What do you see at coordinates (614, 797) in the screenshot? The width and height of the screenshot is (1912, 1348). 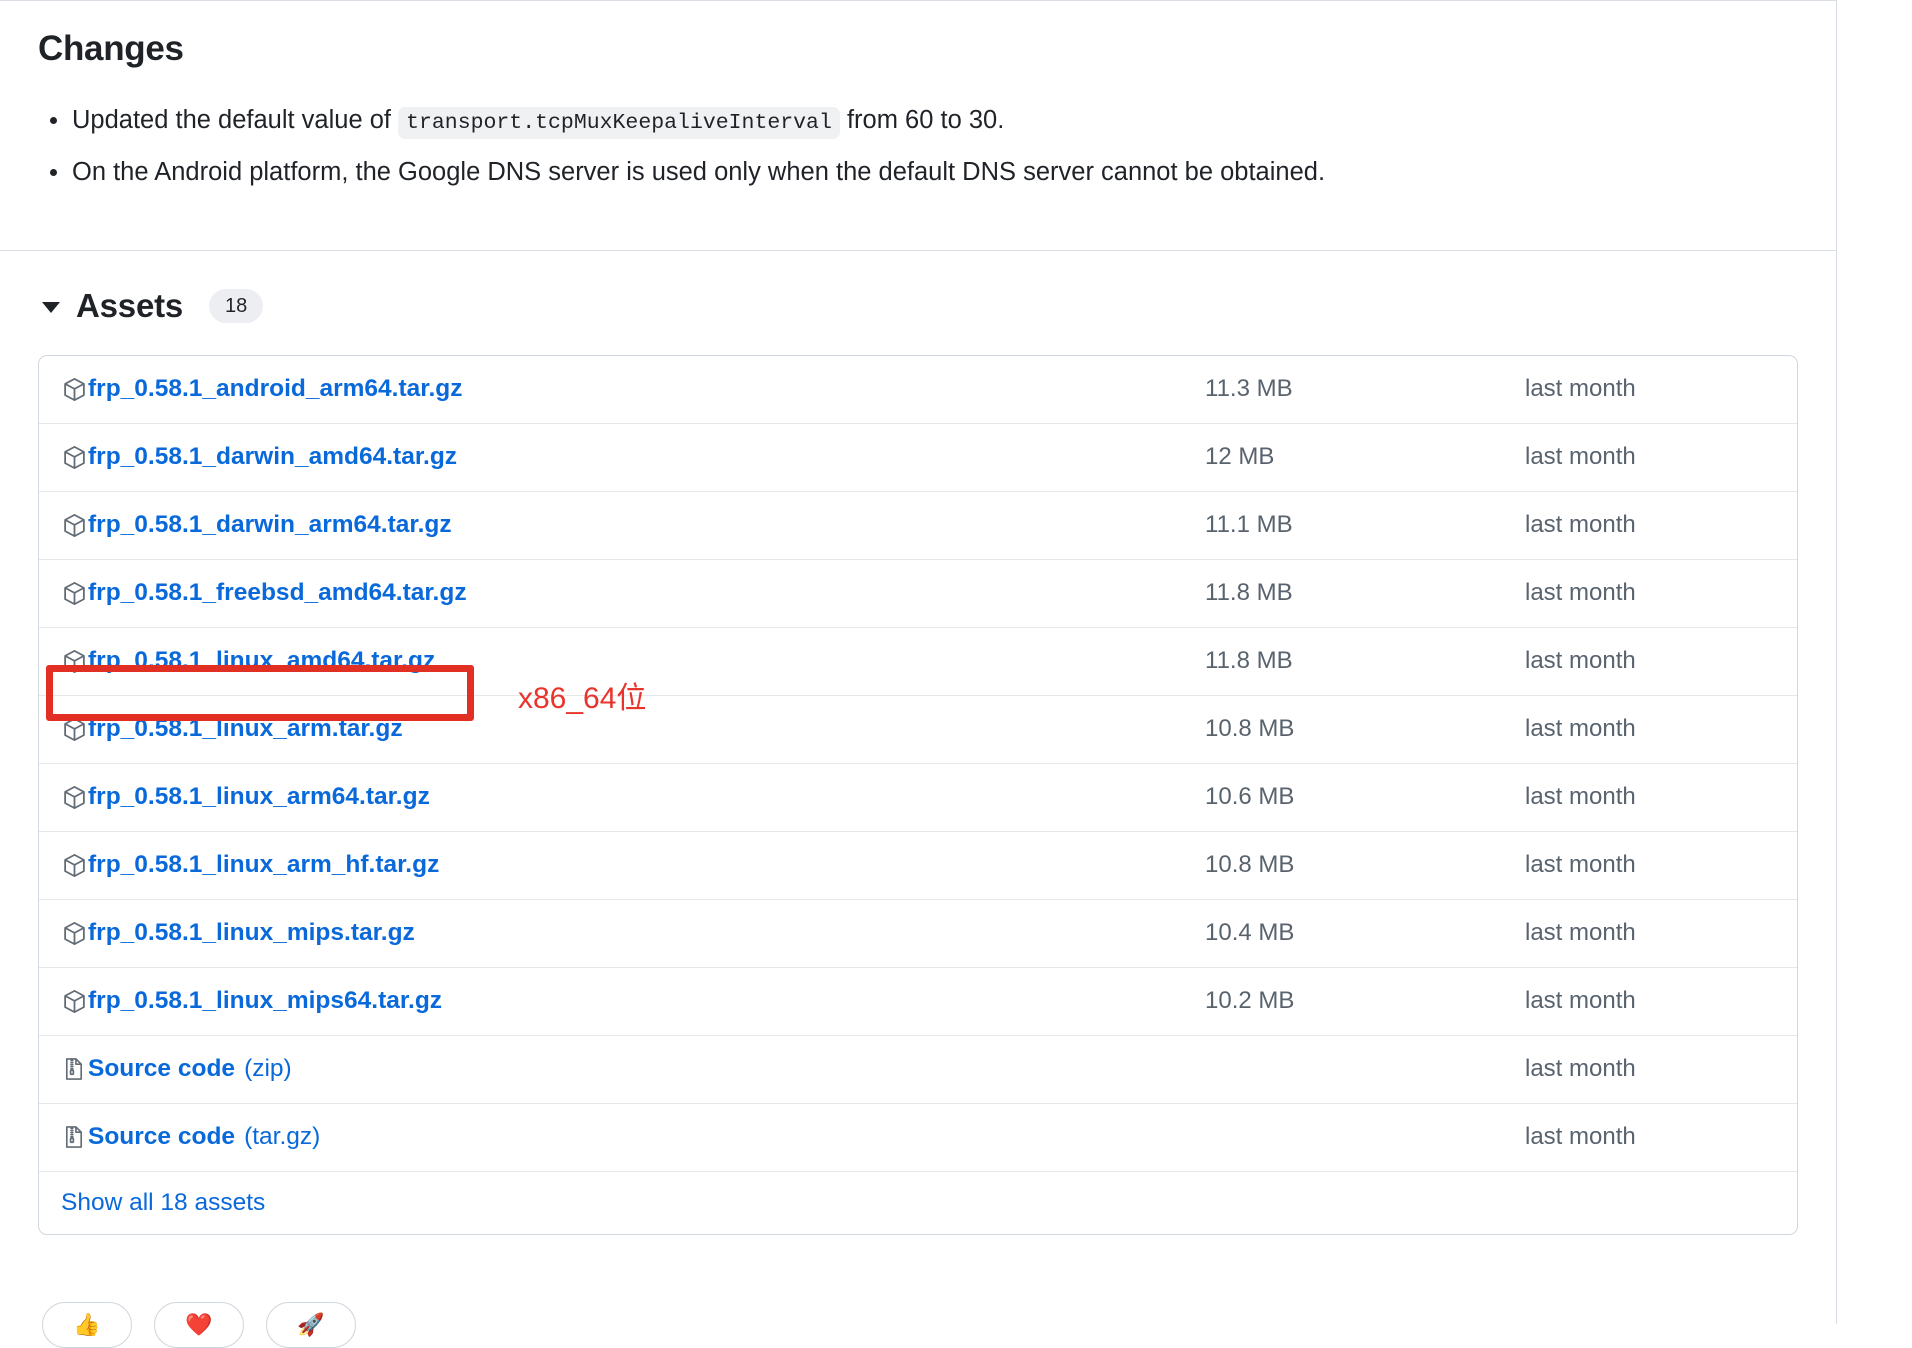 I see `asset-name-cell: frp_0.58.1_linux_arm64.tar.gz` at bounding box center [614, 797].